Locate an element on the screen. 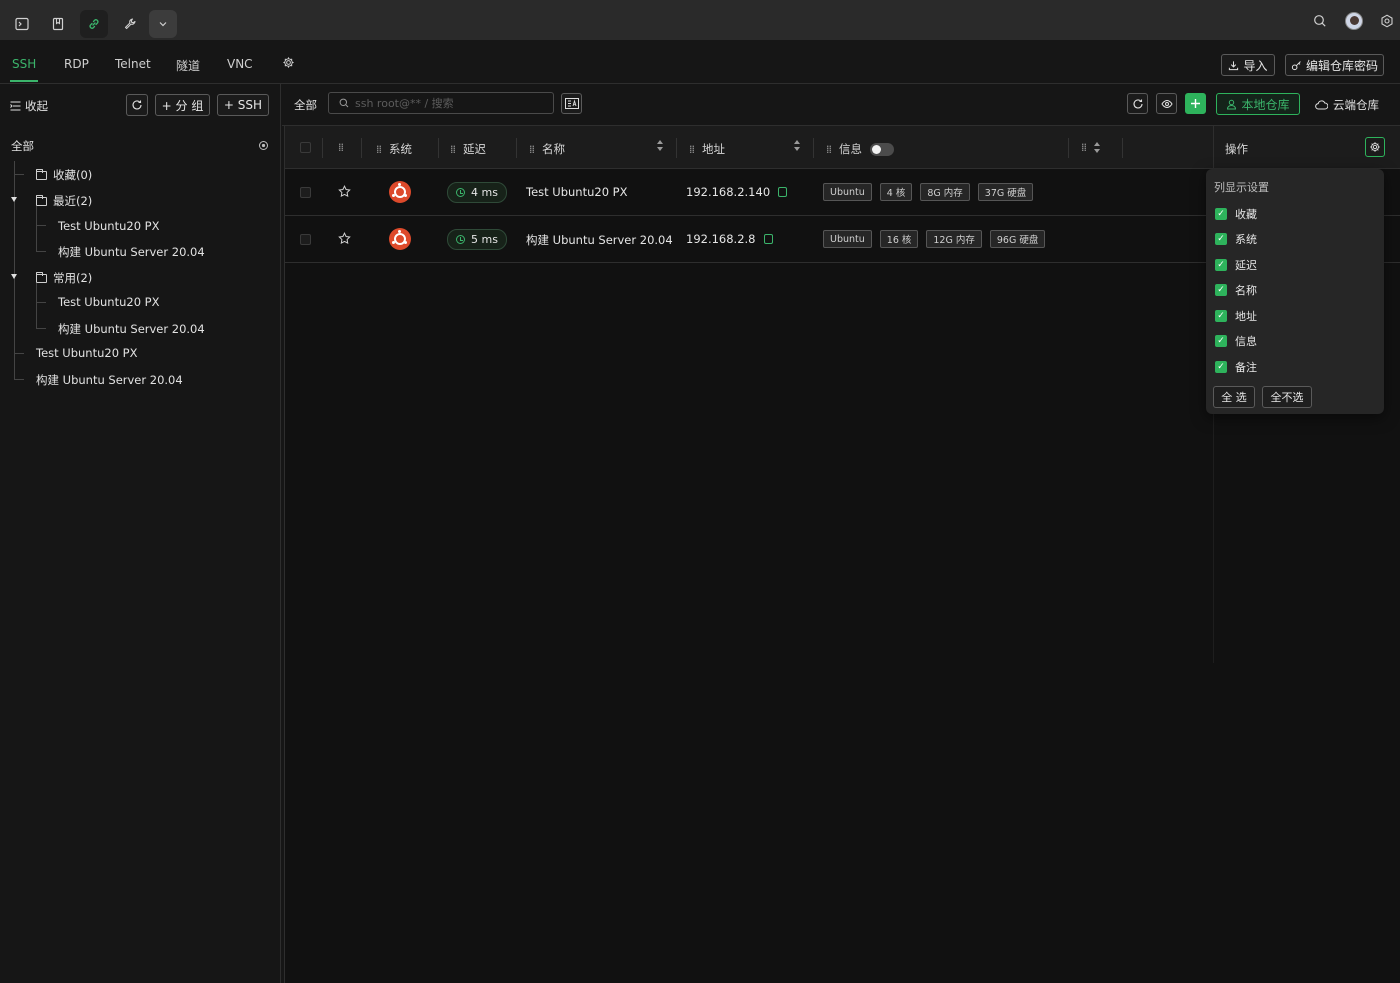 This screenshot has height=983, width=1400. sort-name-icon is located at coordinates (660, 145).